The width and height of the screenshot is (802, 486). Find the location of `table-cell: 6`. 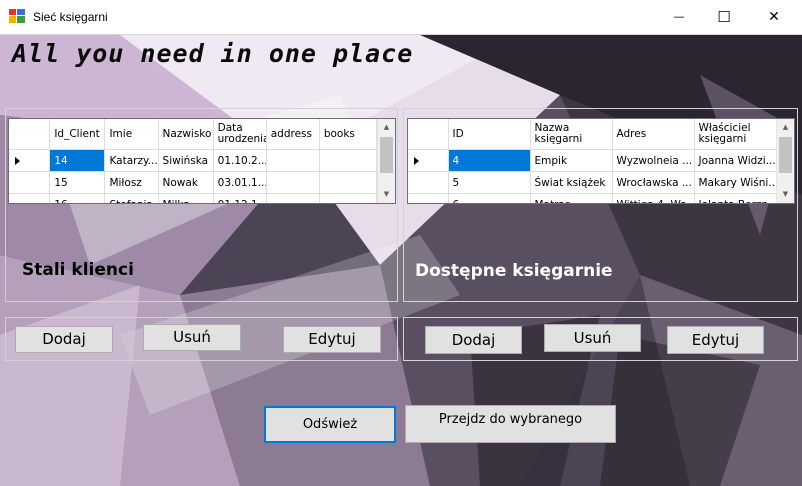

table-cell: 6 is located at coordinates (489, 198).